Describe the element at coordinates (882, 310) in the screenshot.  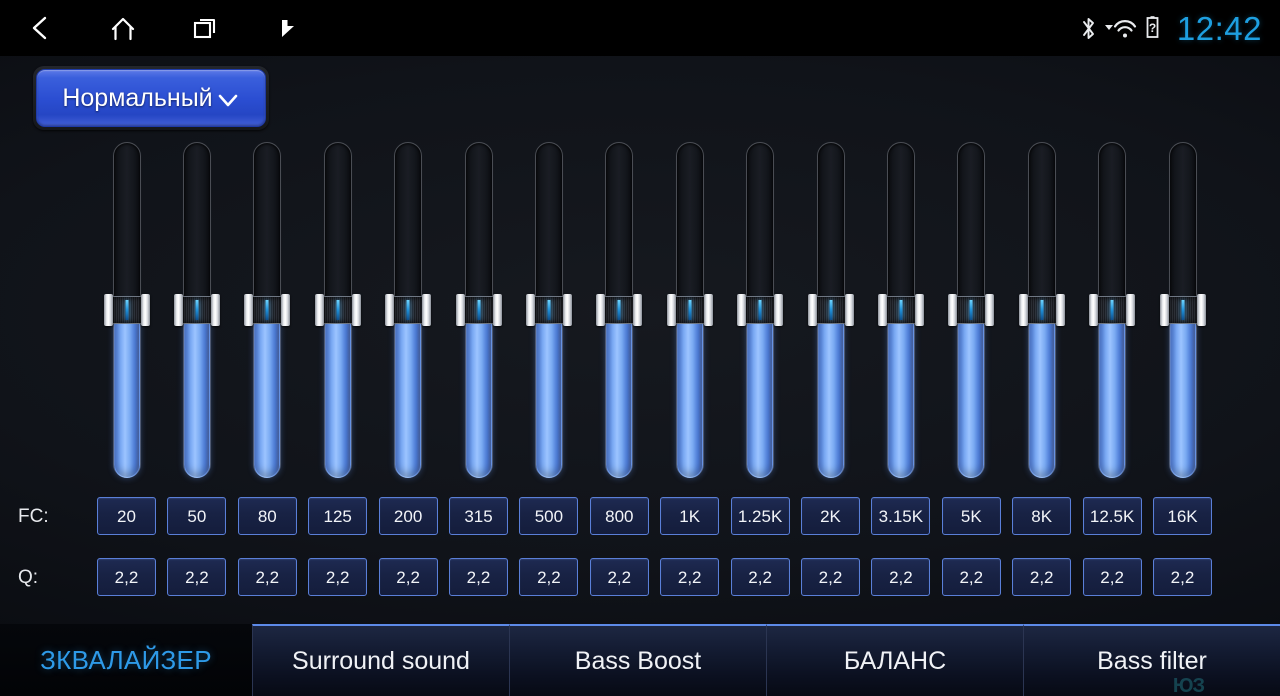
I see `eq-slider-thumb-cap-left` at that location.